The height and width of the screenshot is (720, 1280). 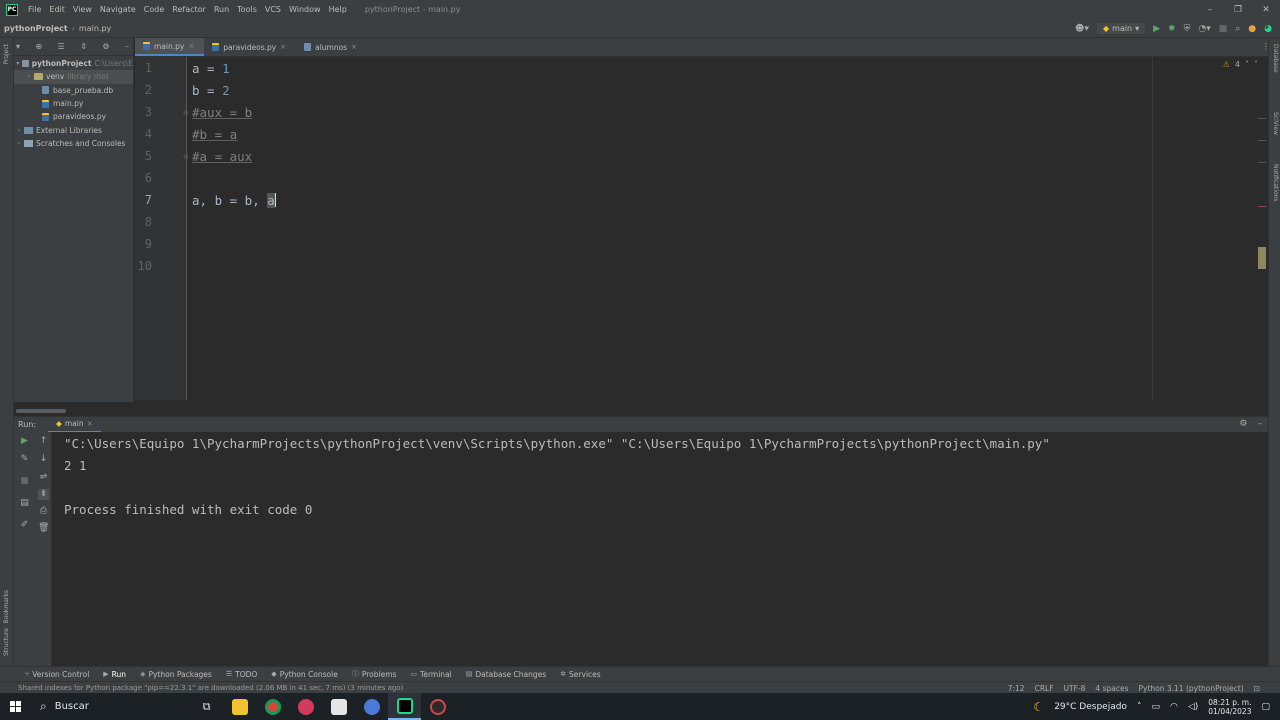 What do you see at coordinates (206, 706) in the screenshot?
I see `task-view-button: ⧉` at bounding box center [206, 706].